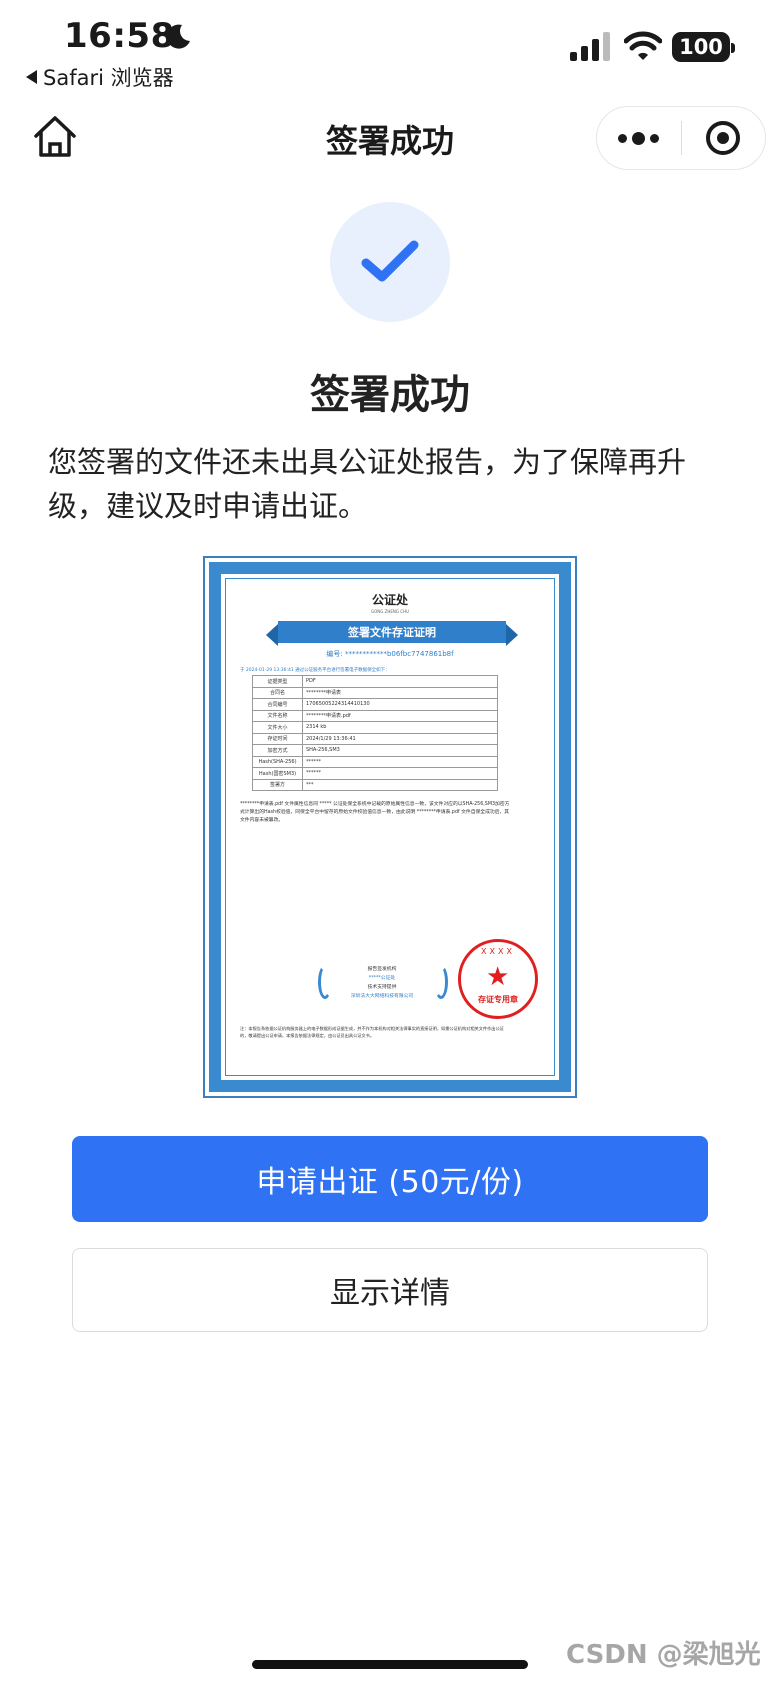  Describe the element at coordinates (724, 138) in the screenshot. I see `close-capsule-icon` at that location.